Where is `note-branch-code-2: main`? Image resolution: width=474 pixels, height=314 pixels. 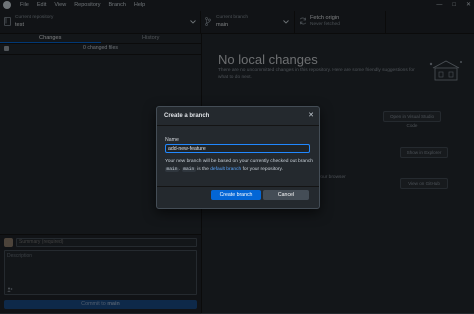 note-branch-code-2: main is located at coordinates (188, 169).